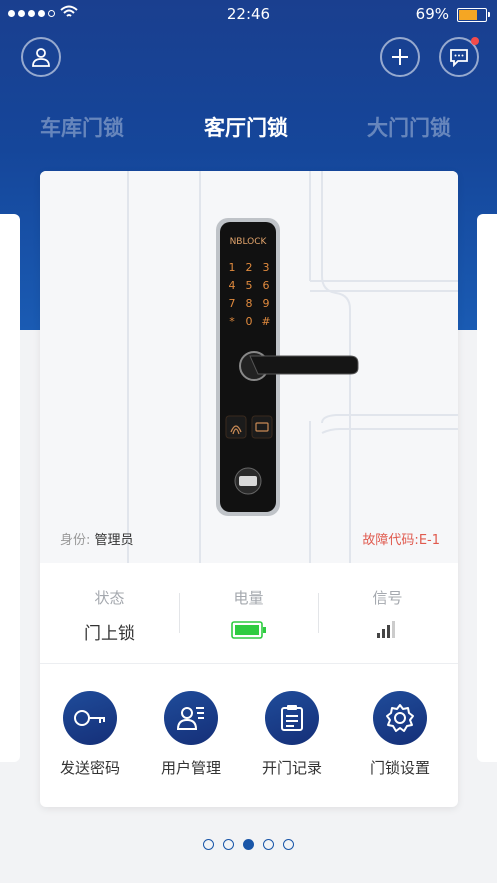  Describe the element at coordinates (232, 303) in the screenshot. I see `keypad-key: 7` at that location.